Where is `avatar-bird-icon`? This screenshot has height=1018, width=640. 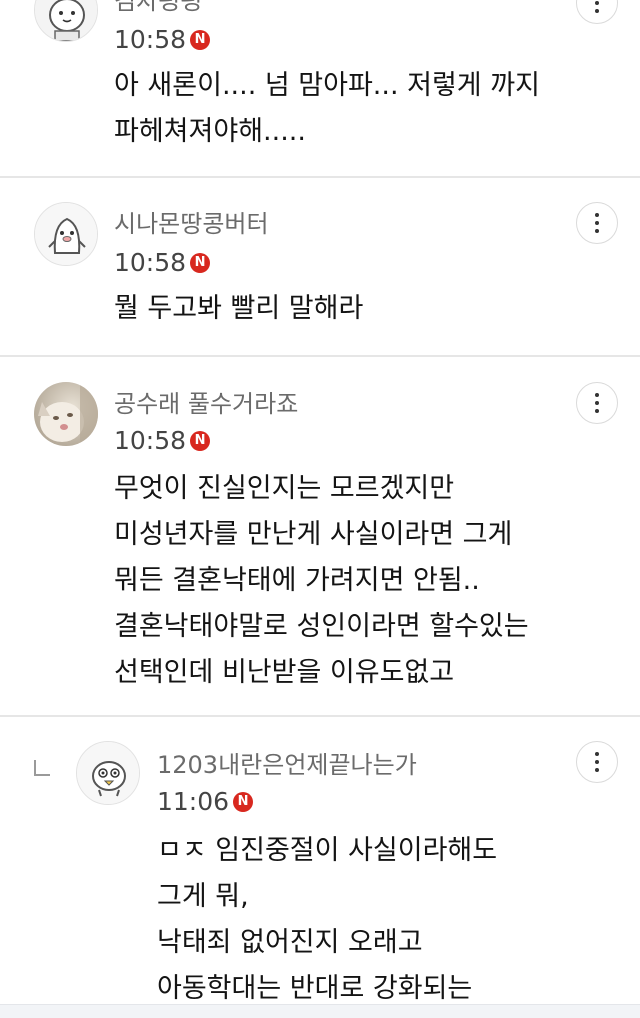 avatar-bird-icon is located at coordinates (108, 773).